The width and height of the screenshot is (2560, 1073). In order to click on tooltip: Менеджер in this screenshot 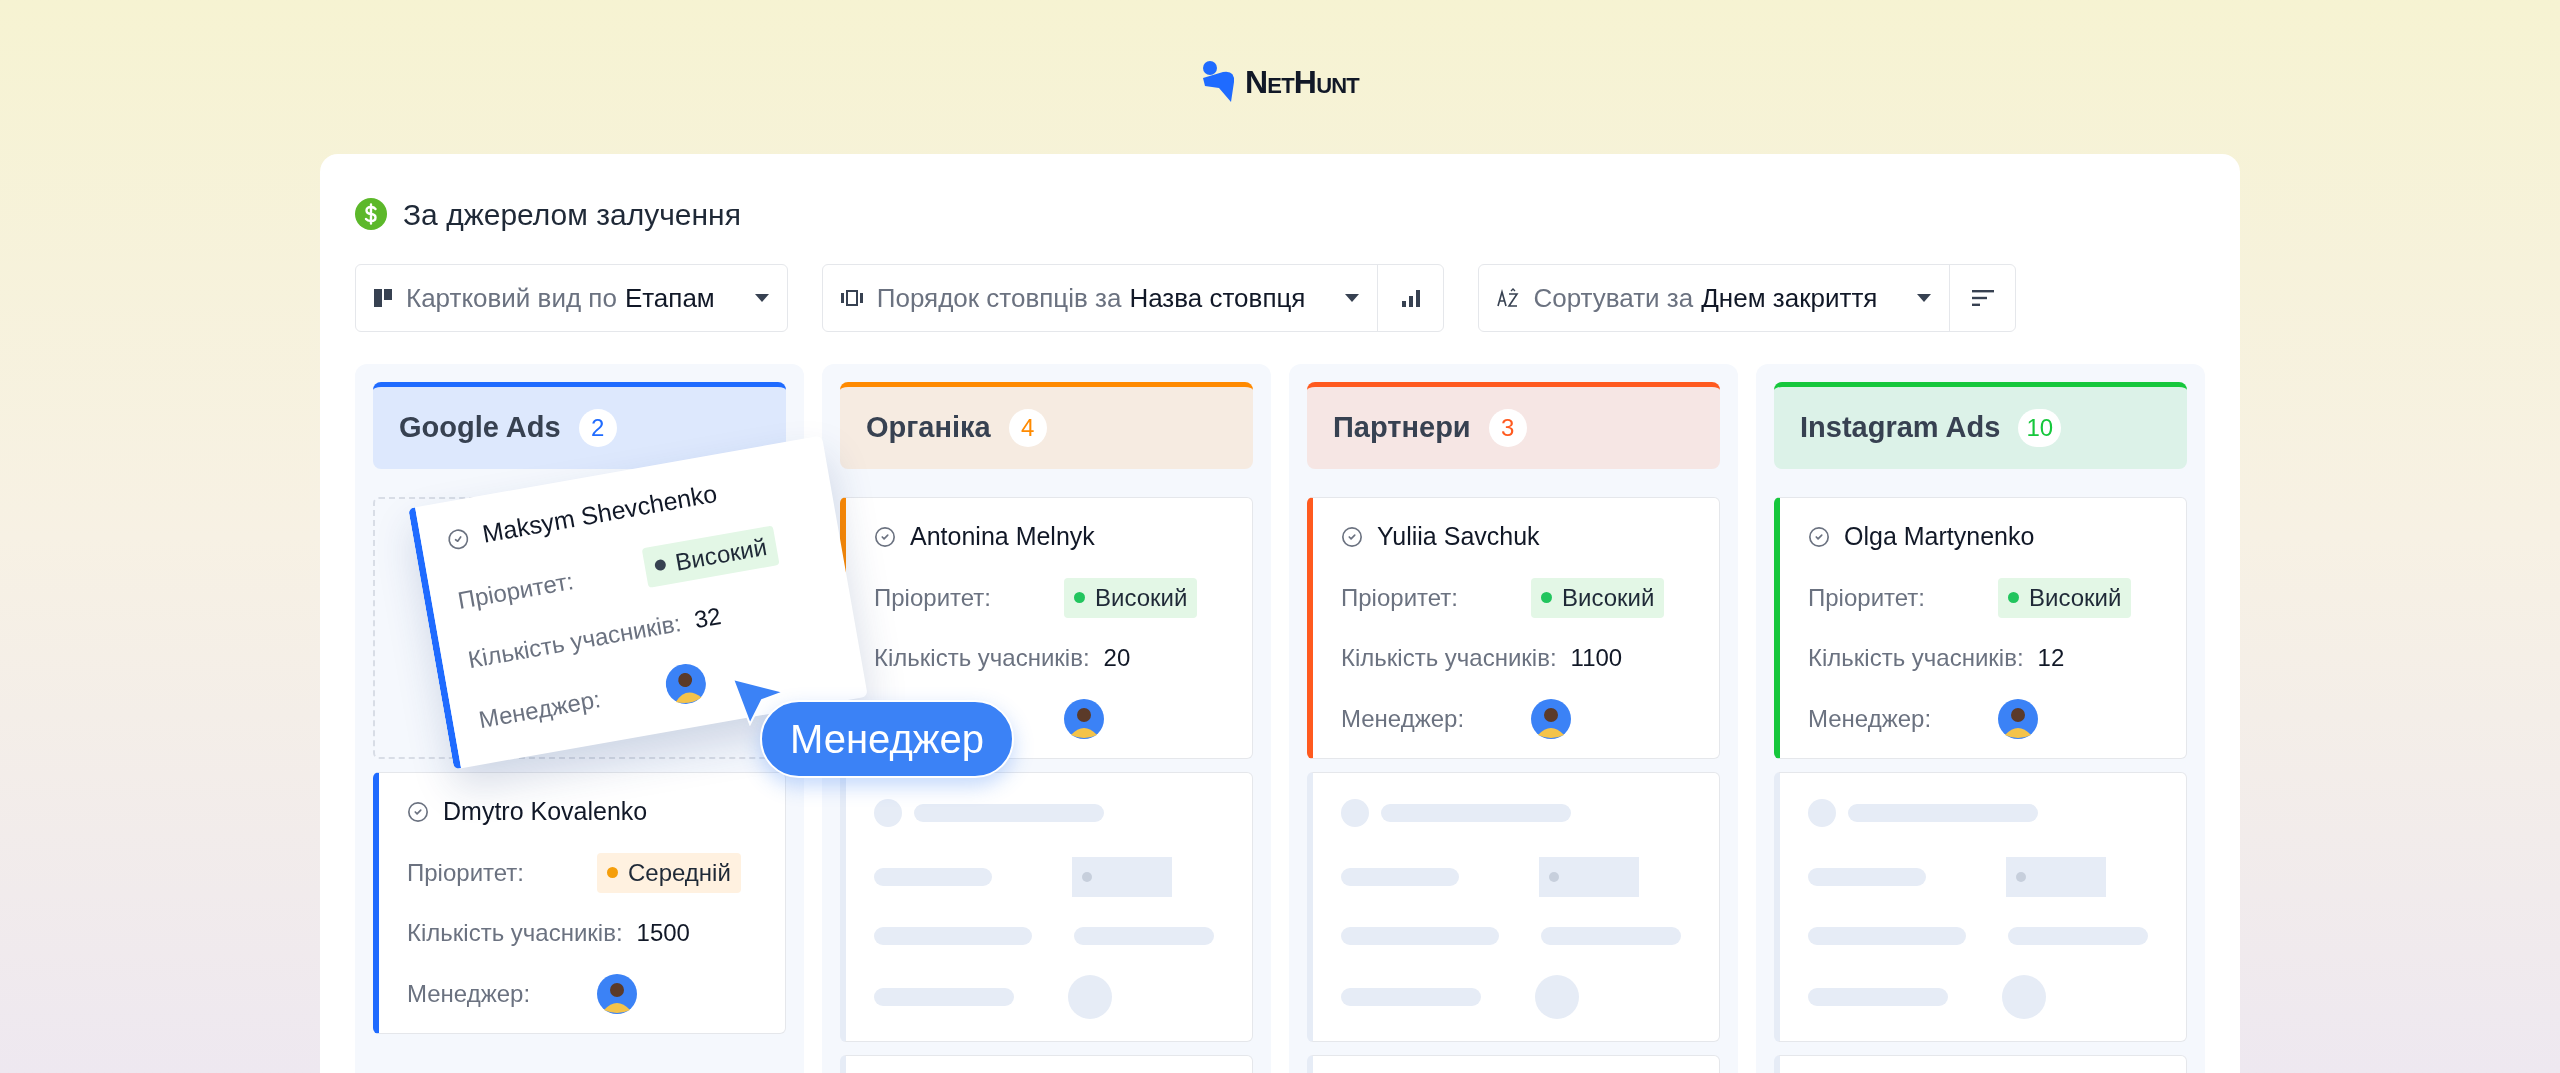, I will do `click(887, 739)`.